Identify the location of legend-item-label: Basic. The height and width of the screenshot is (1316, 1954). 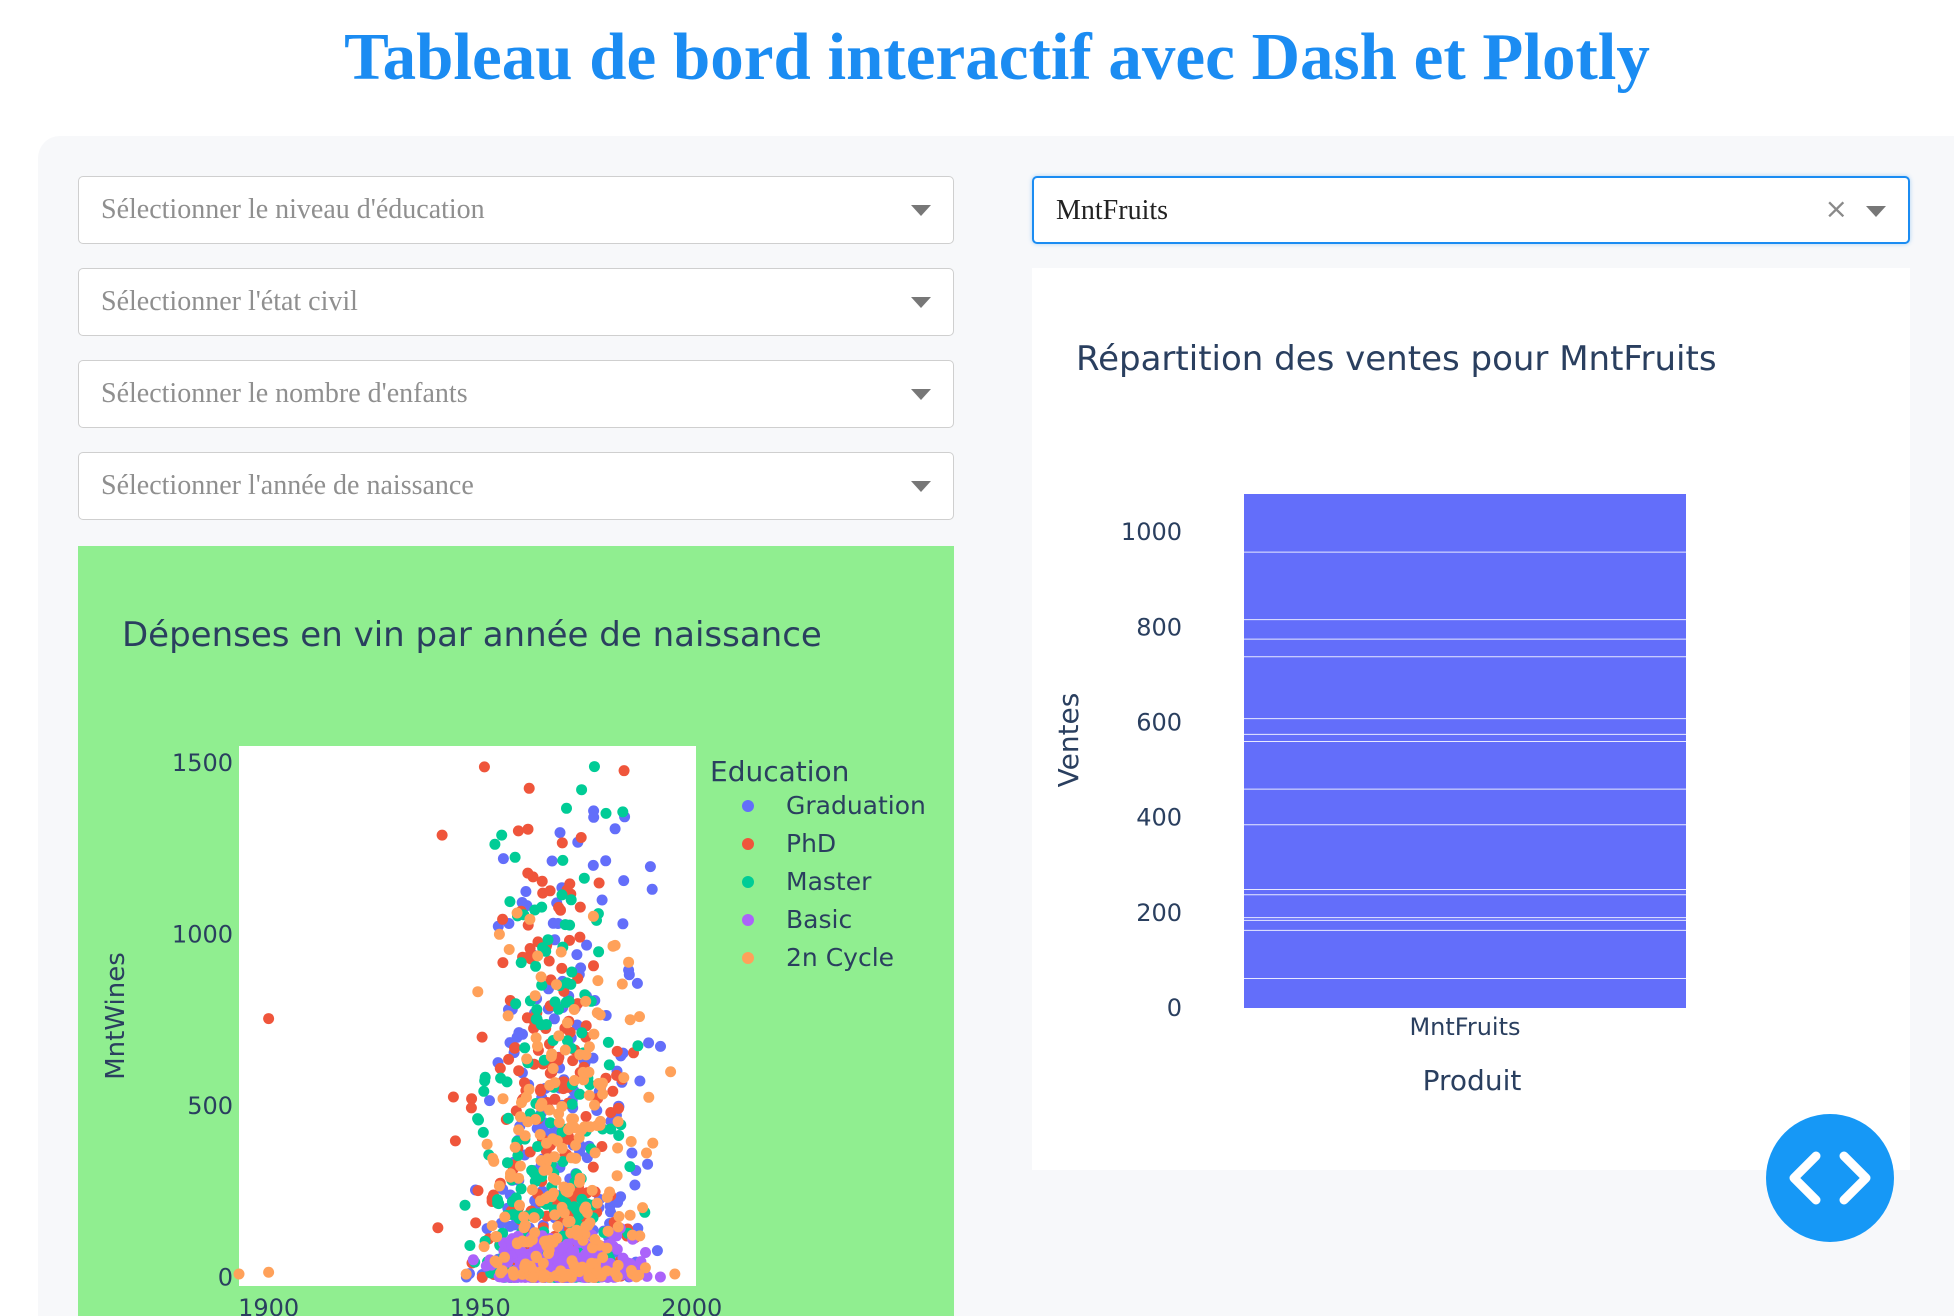
(819, 919).